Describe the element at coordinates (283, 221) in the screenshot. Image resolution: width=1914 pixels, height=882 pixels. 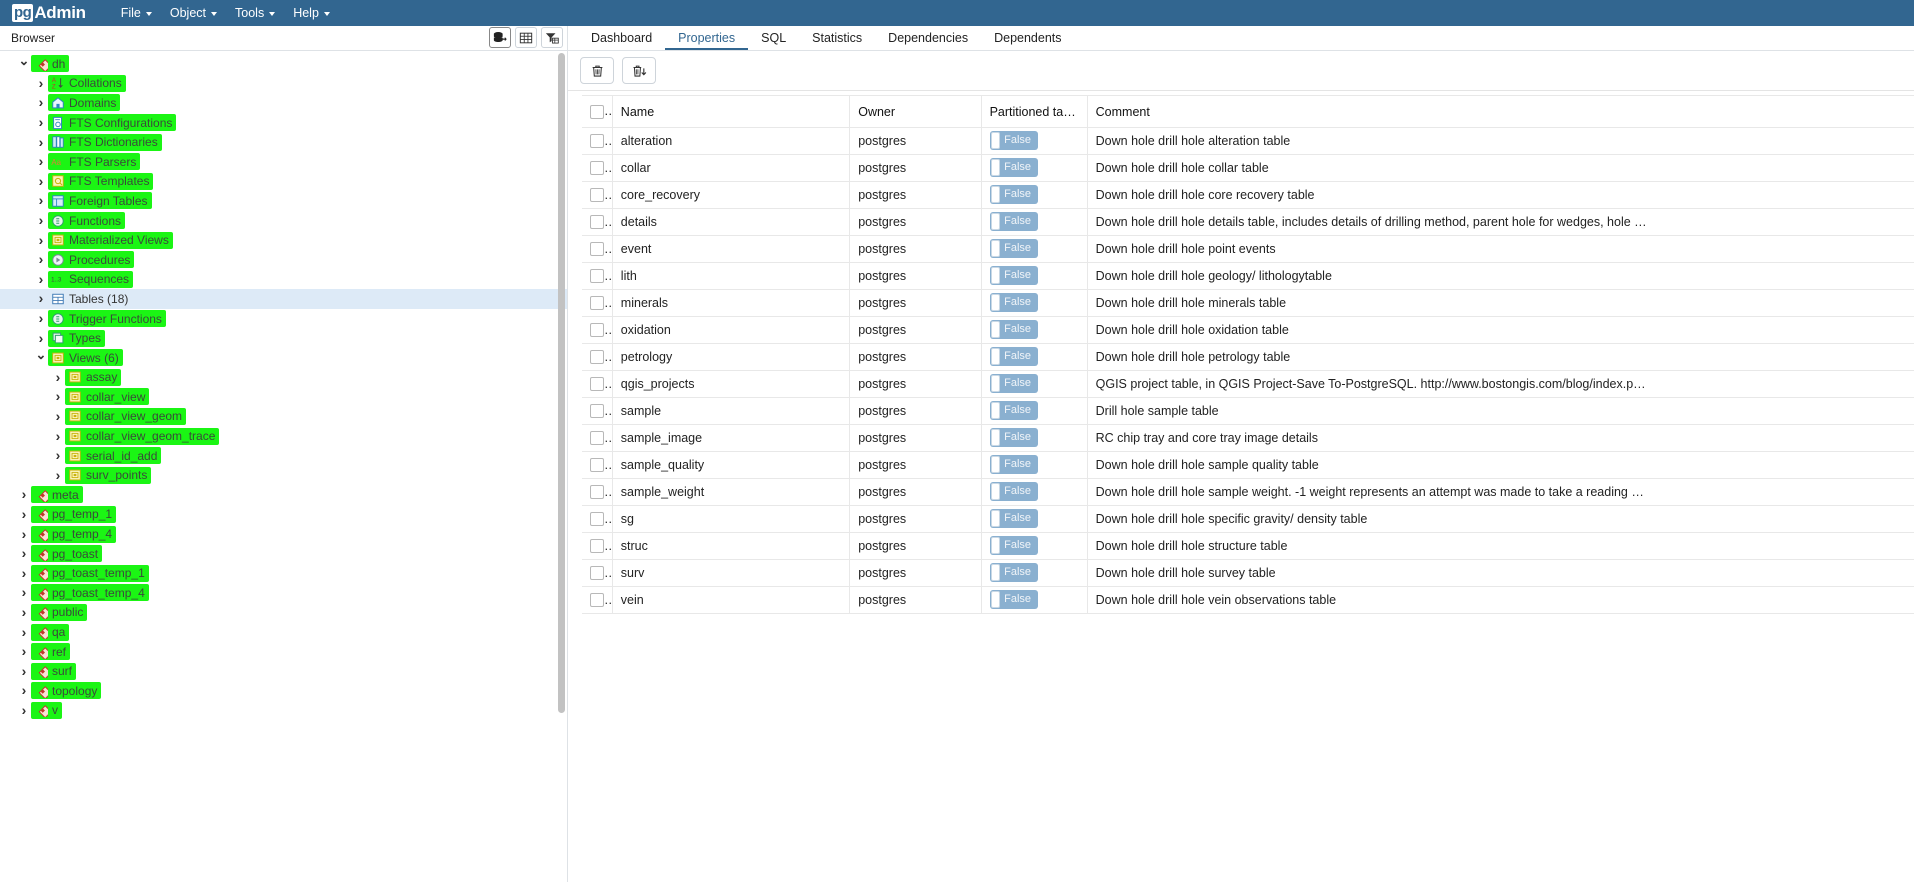
I see `tree-node: Functions` at that location.